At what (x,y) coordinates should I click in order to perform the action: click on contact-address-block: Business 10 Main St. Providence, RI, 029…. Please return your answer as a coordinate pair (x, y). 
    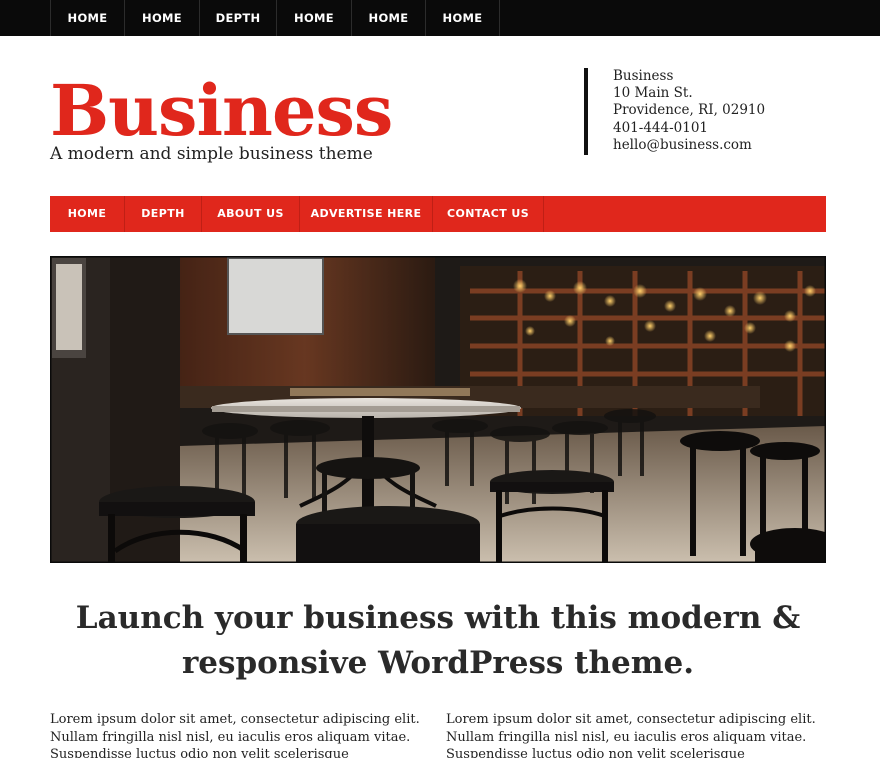
    Looking at the image, I should click on (674, 111).